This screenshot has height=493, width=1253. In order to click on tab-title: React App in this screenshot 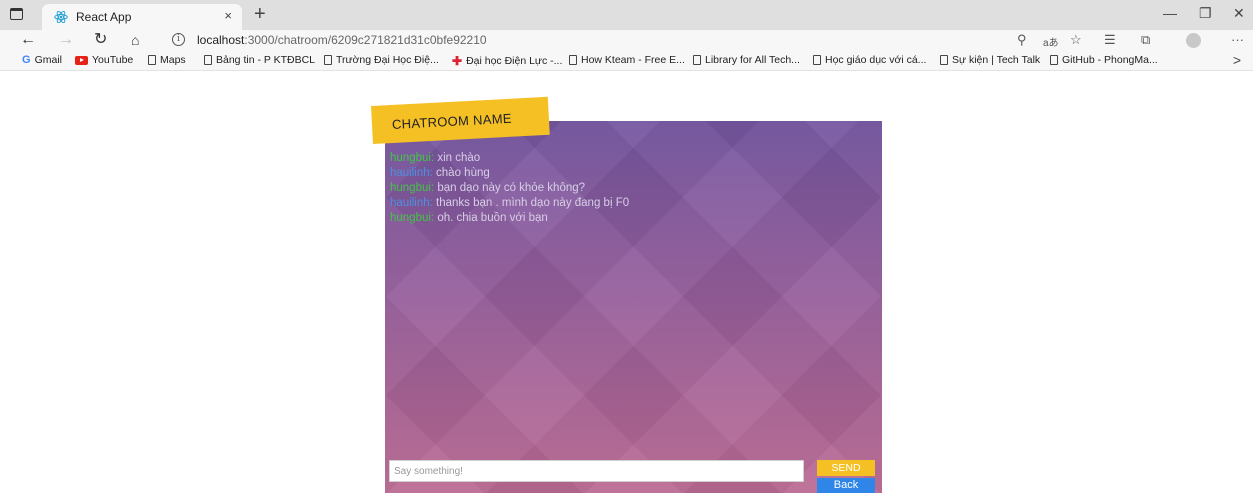, I will do `click(104, 17)`.